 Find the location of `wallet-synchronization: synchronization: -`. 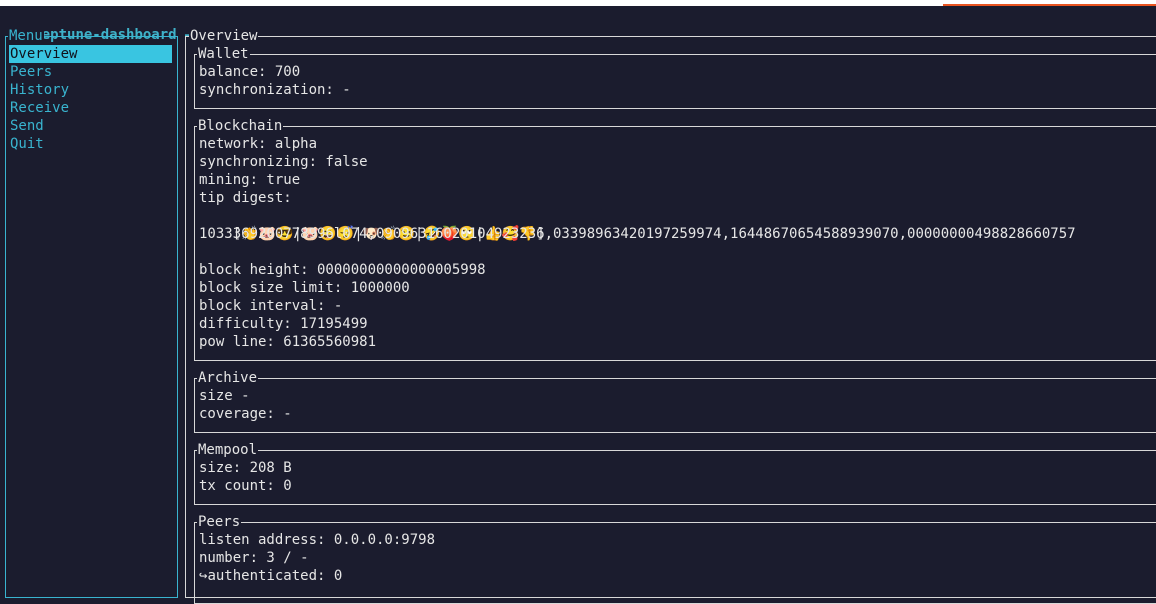

wallet-synchronization: synchronization: - is located at coordinates (275, 90).